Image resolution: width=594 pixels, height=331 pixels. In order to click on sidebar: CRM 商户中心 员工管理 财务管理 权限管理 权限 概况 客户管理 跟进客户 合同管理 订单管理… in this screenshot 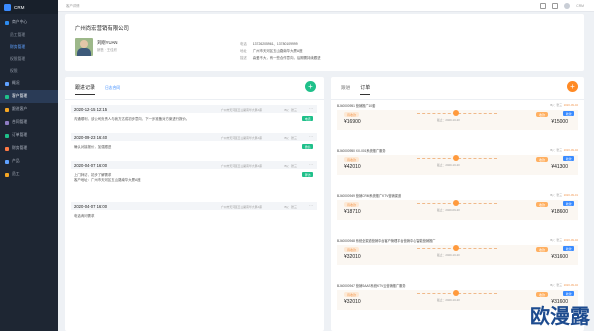, I will do `click(29, 165)`.